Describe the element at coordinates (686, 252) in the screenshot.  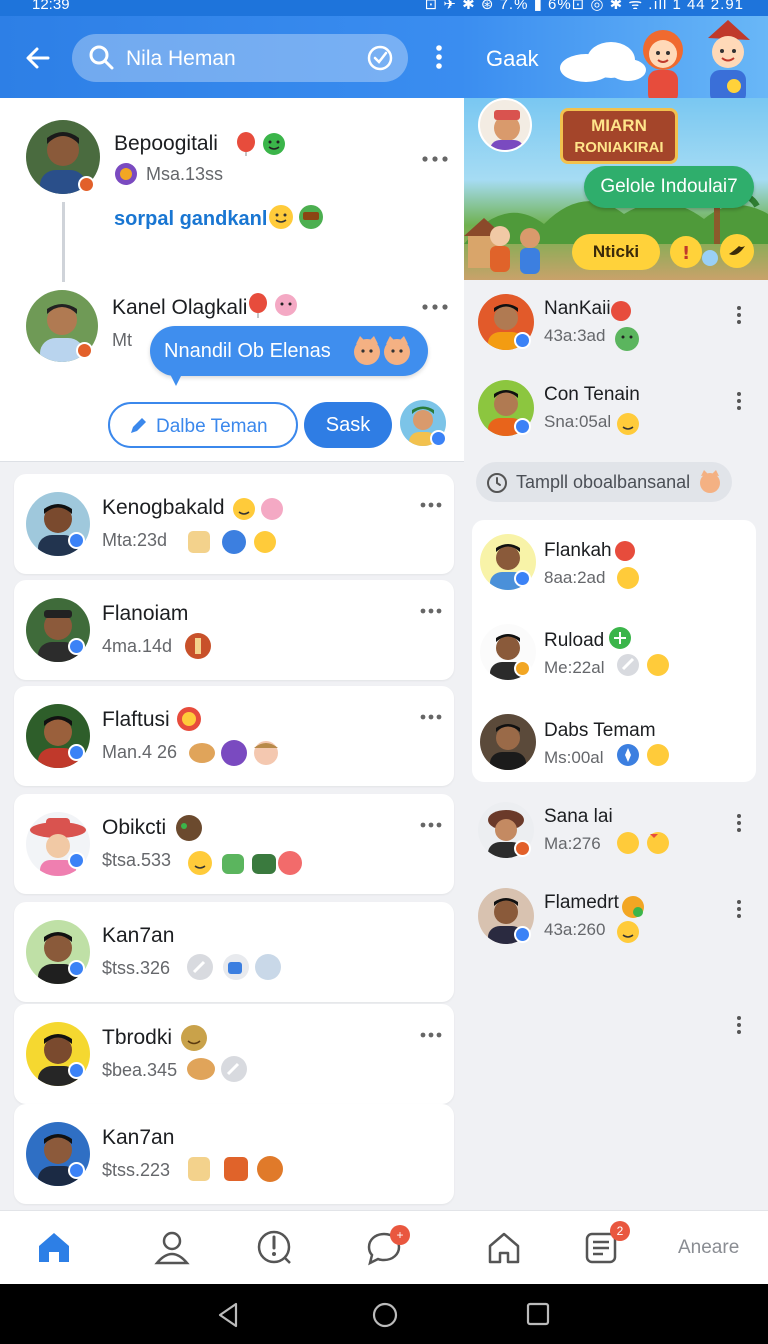
I see `banner-alert-button: !` at that location.